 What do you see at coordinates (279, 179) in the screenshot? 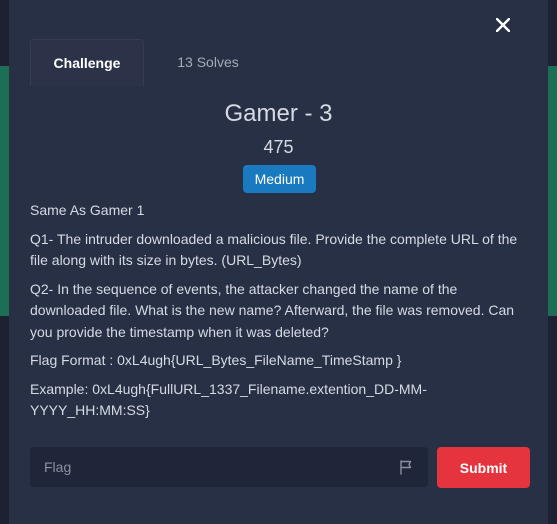
I see `difficulty-badge: Medium` at bounding box center [279, 179].